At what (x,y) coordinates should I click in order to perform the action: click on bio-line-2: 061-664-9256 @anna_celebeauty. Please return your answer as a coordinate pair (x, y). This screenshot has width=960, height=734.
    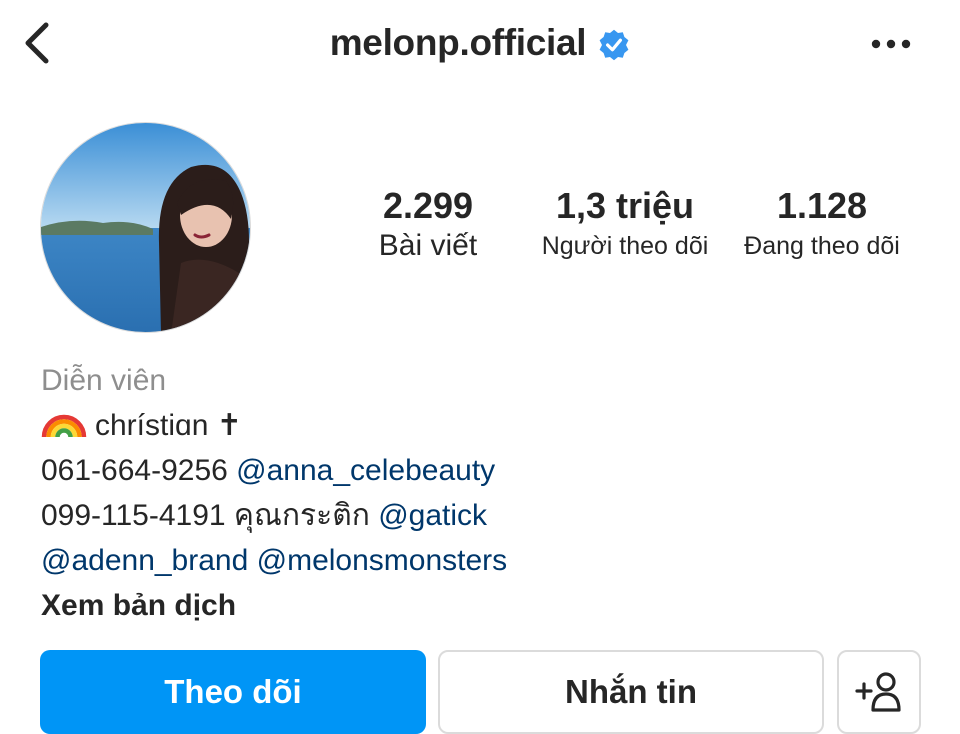
    Looking at the image, I should click on (481, 470).